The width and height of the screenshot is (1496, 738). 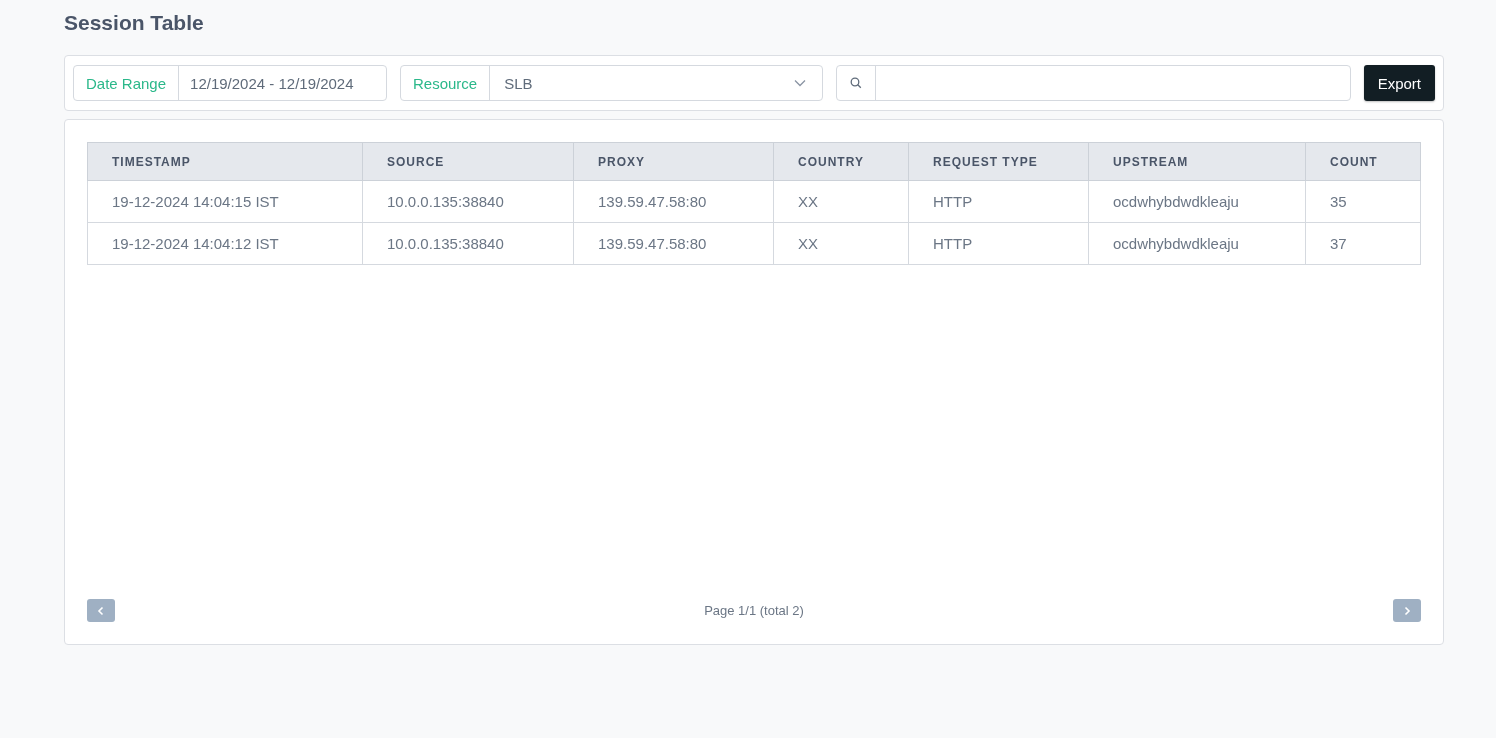 What do you see at coordinates (998, 161) in the screenshot?
I see `column-header: REQUEST TYPE` at bounding box center [998, 161].